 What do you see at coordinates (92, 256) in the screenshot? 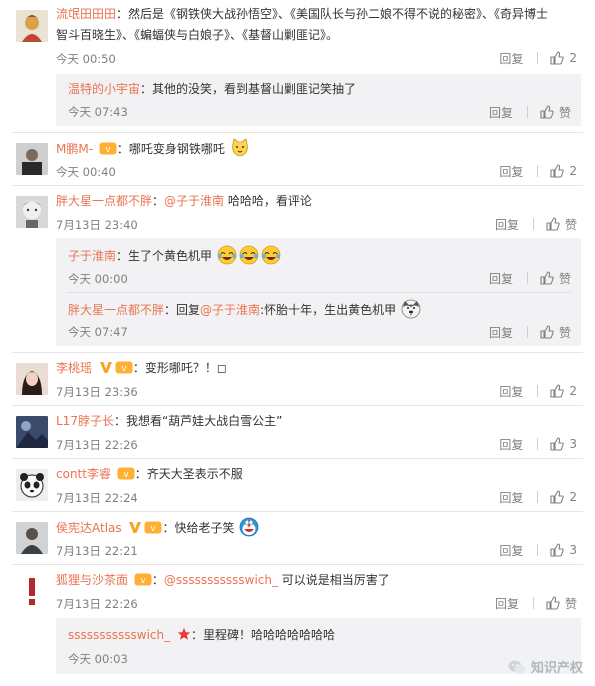
I see `username: 子于淮南` at bounding box center [92, 256].